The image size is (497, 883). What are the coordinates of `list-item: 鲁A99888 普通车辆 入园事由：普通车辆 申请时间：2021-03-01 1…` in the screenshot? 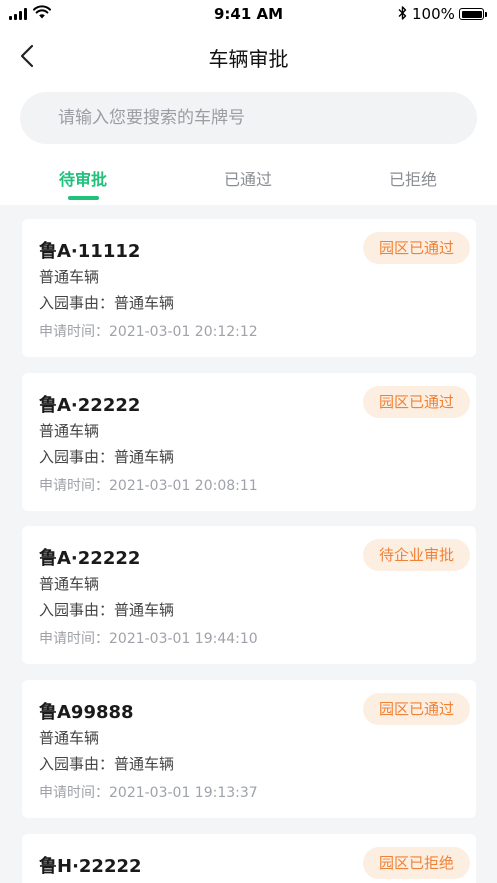 It's located at (249, 749).